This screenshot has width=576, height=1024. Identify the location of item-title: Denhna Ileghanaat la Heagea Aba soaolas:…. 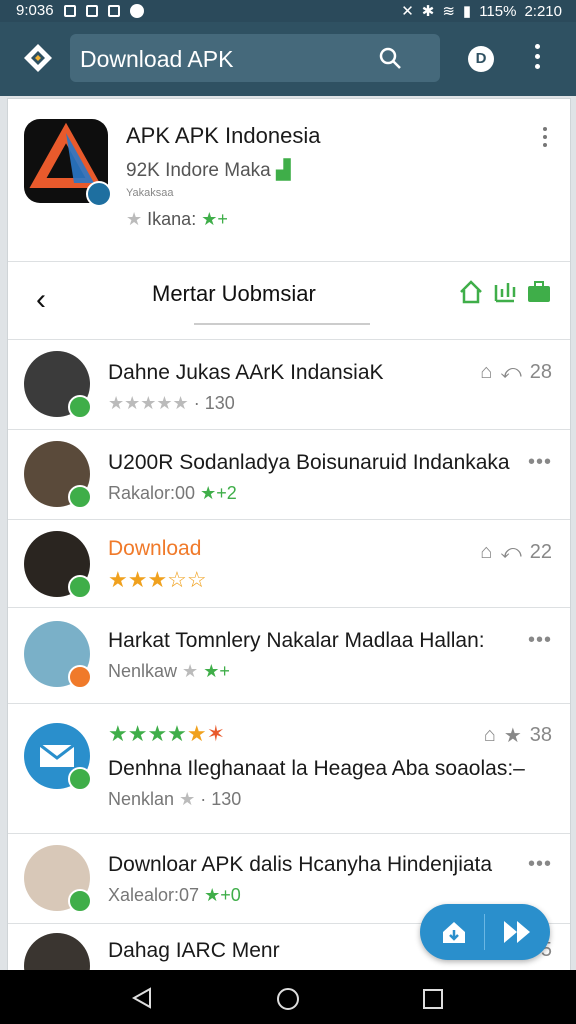
(316, 768).